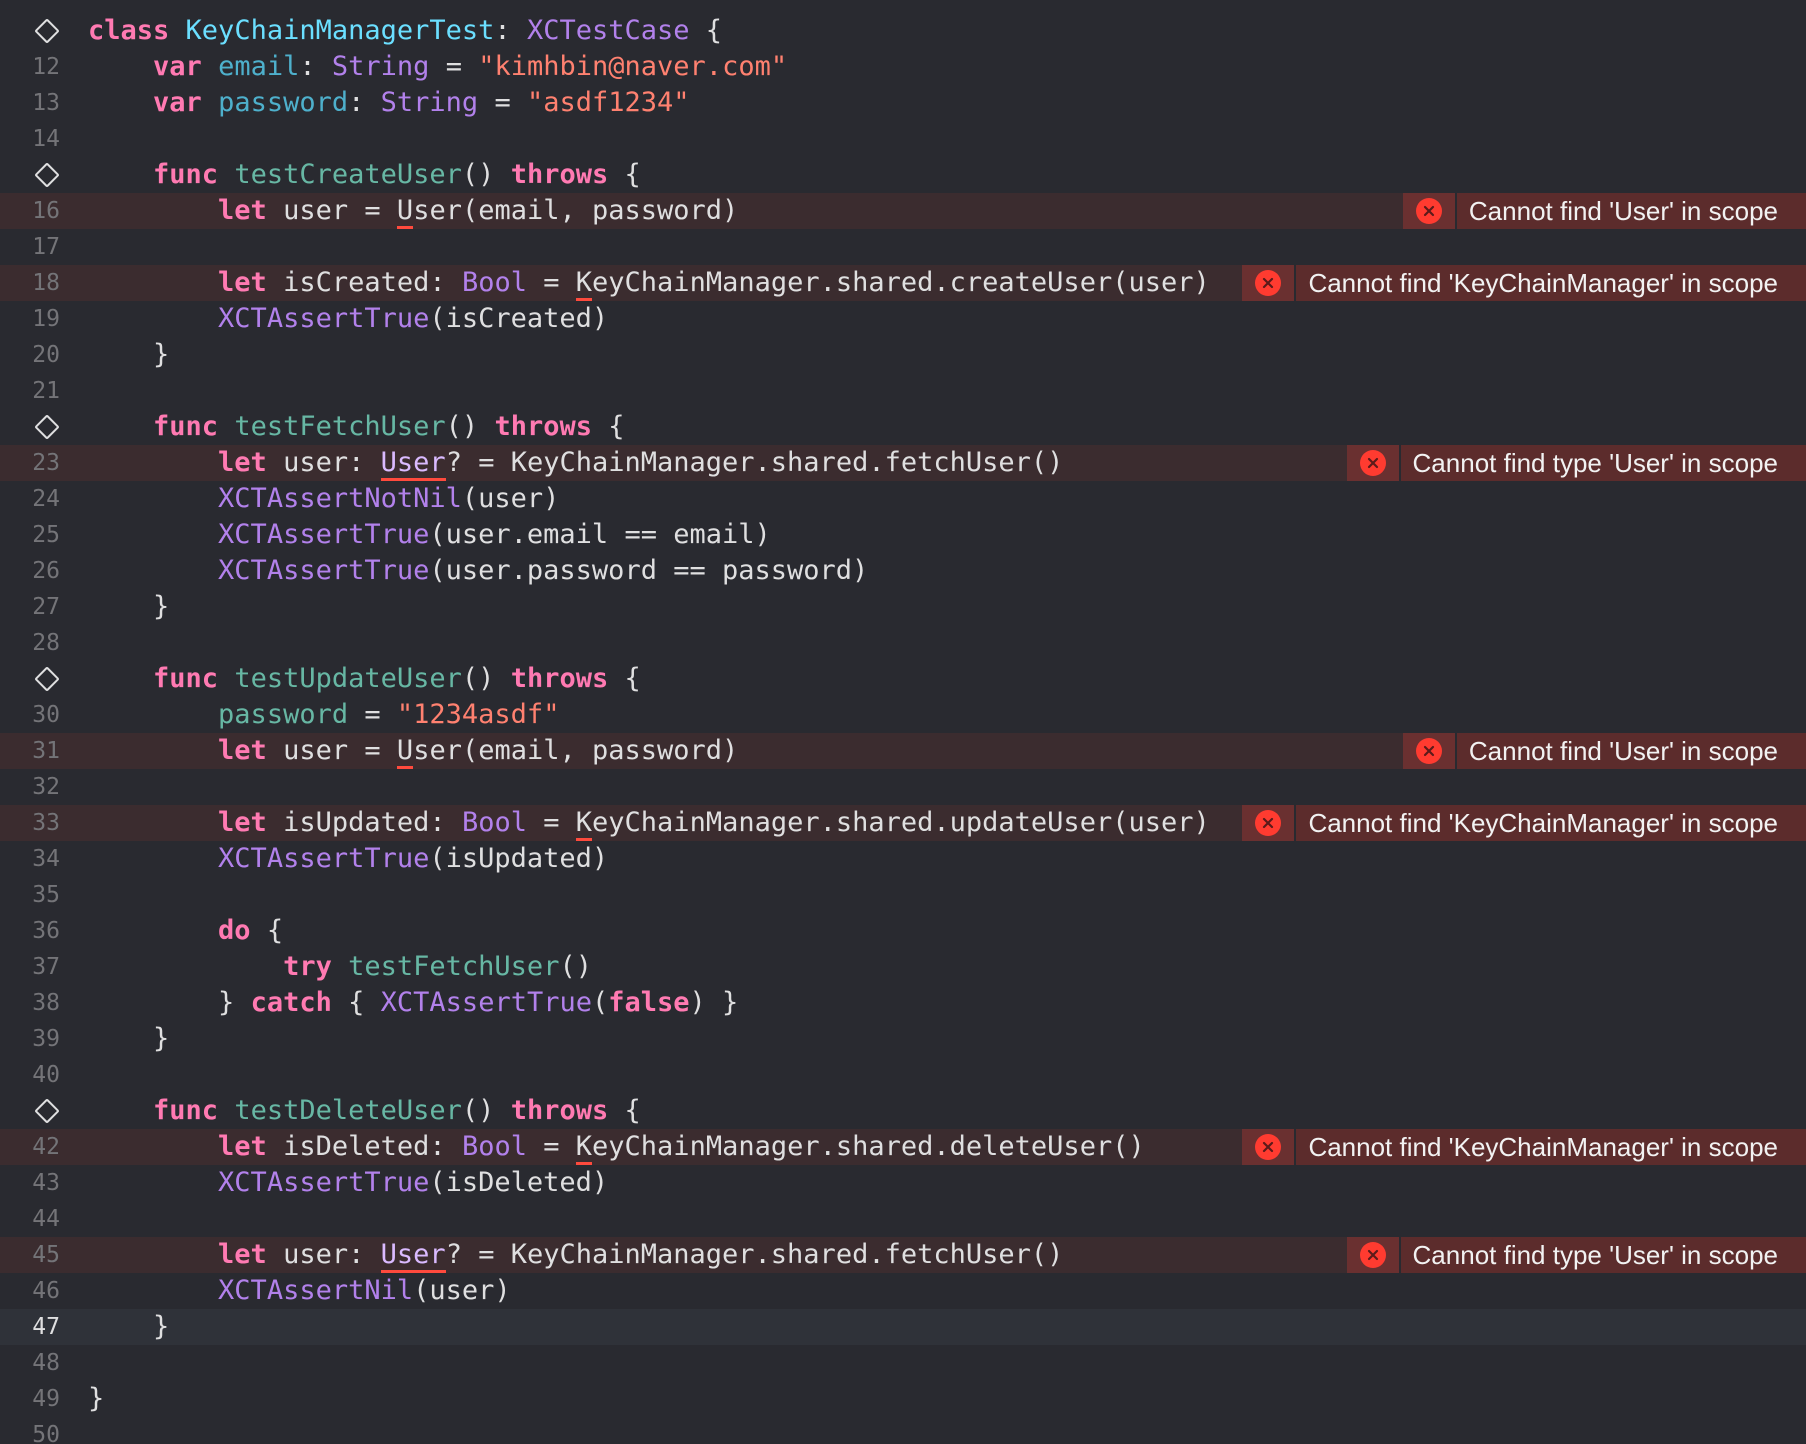  I want to click on code-line: func testUpdateUser() throws {, so click(903, 679).